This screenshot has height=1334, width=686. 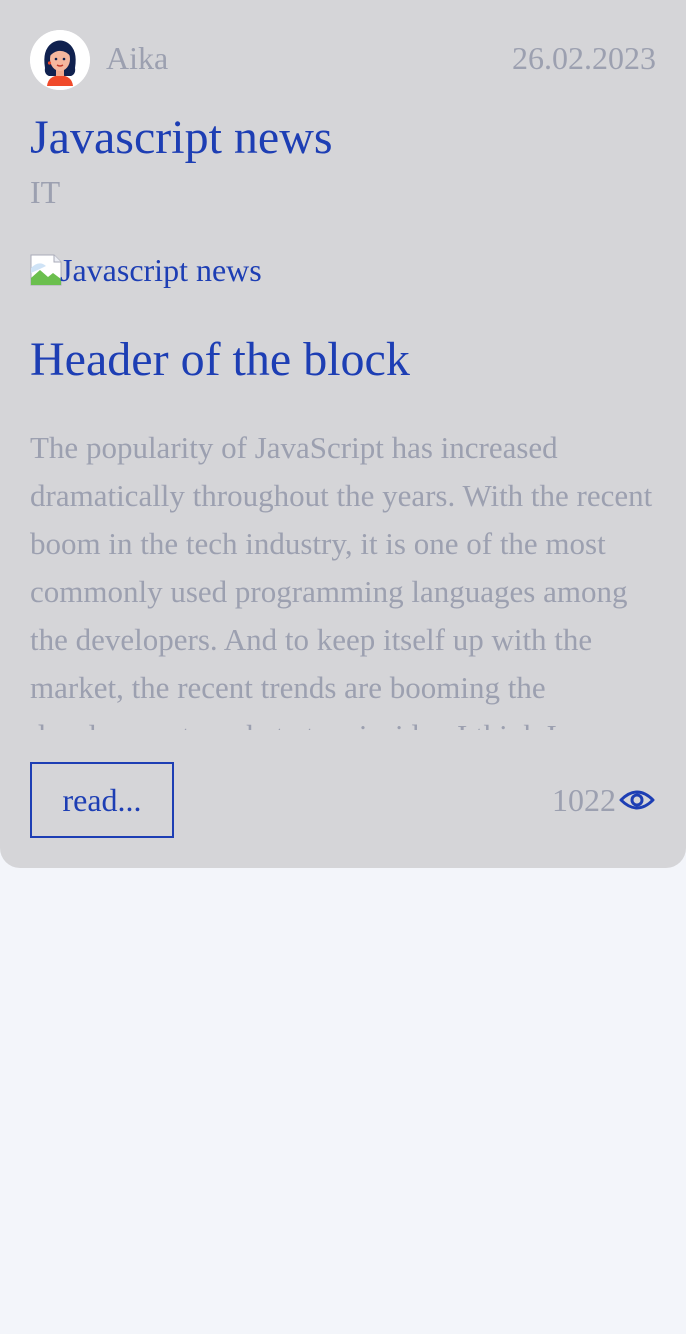 I want to click on eye-icon, so click(x=637, y=800).